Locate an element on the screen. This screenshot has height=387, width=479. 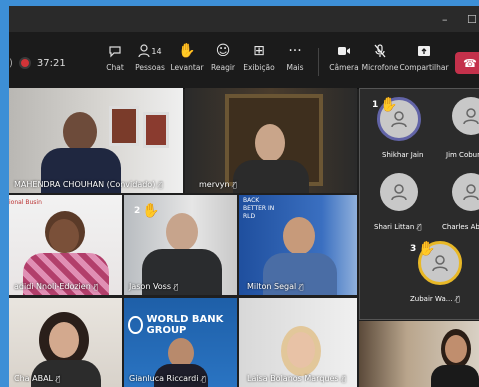
participant-name: Jason Voss 🎙̸ is located at coordinates (154, 286).